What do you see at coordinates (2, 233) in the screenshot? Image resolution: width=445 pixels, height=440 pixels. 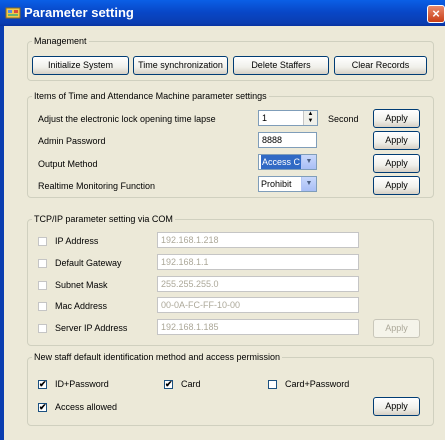 I see `window-frame` at bounding box center [2, 233].